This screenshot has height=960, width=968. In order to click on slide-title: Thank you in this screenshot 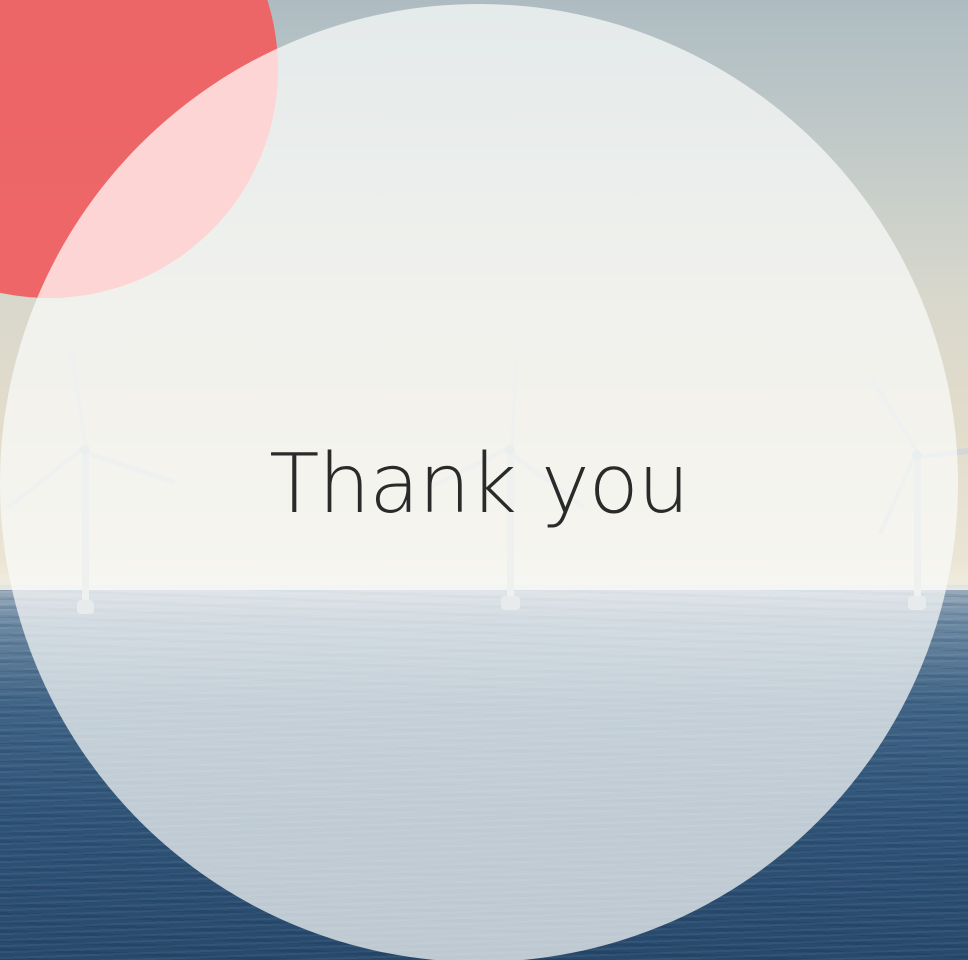, I will do `click(479, 484)`.